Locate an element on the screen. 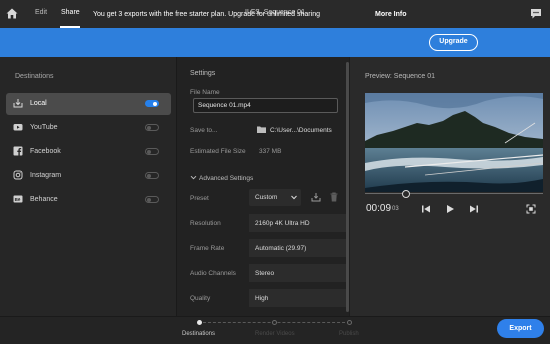  preset-label: Preset is located at coordinates (199, 198).